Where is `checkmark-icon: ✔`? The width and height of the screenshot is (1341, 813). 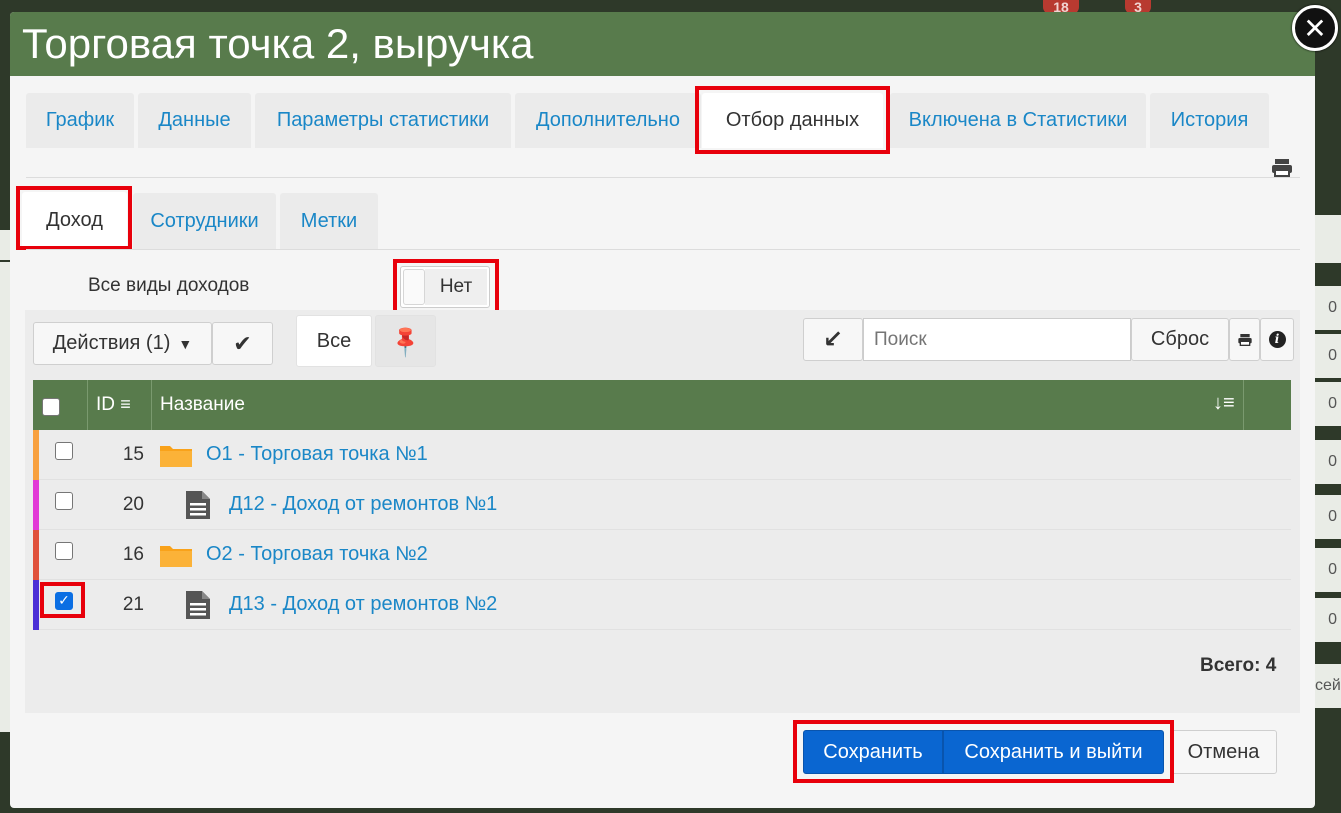
checkmark-icon: ✔ is located at coordinates (242, 343).